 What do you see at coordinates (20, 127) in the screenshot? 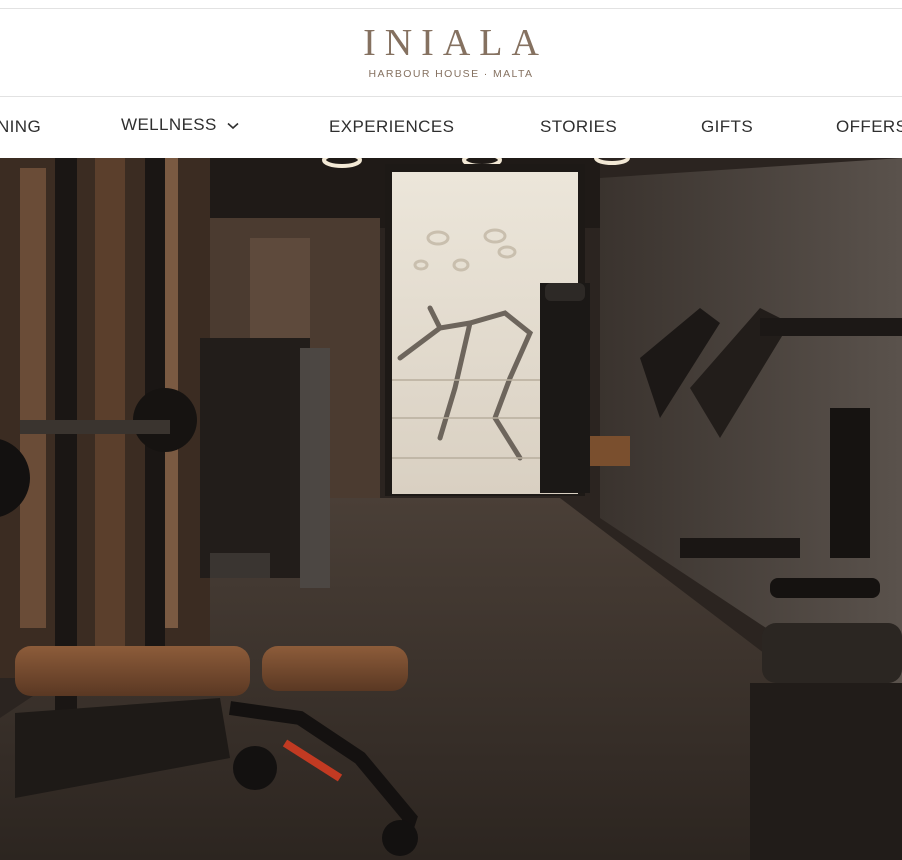
I see `nav-item-dining: NING` at bounding box center [20, 127].